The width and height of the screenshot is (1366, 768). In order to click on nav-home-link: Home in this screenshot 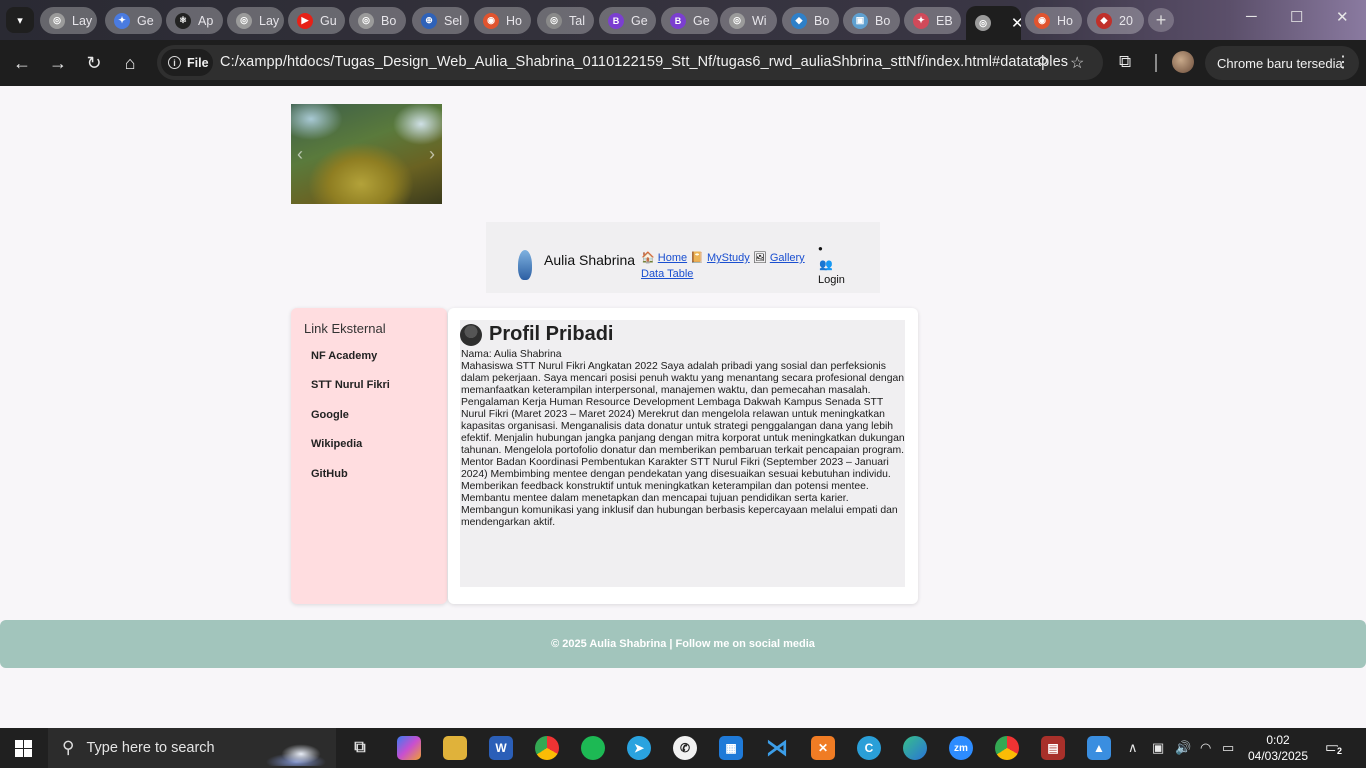, I will do `click(672, 258)`.